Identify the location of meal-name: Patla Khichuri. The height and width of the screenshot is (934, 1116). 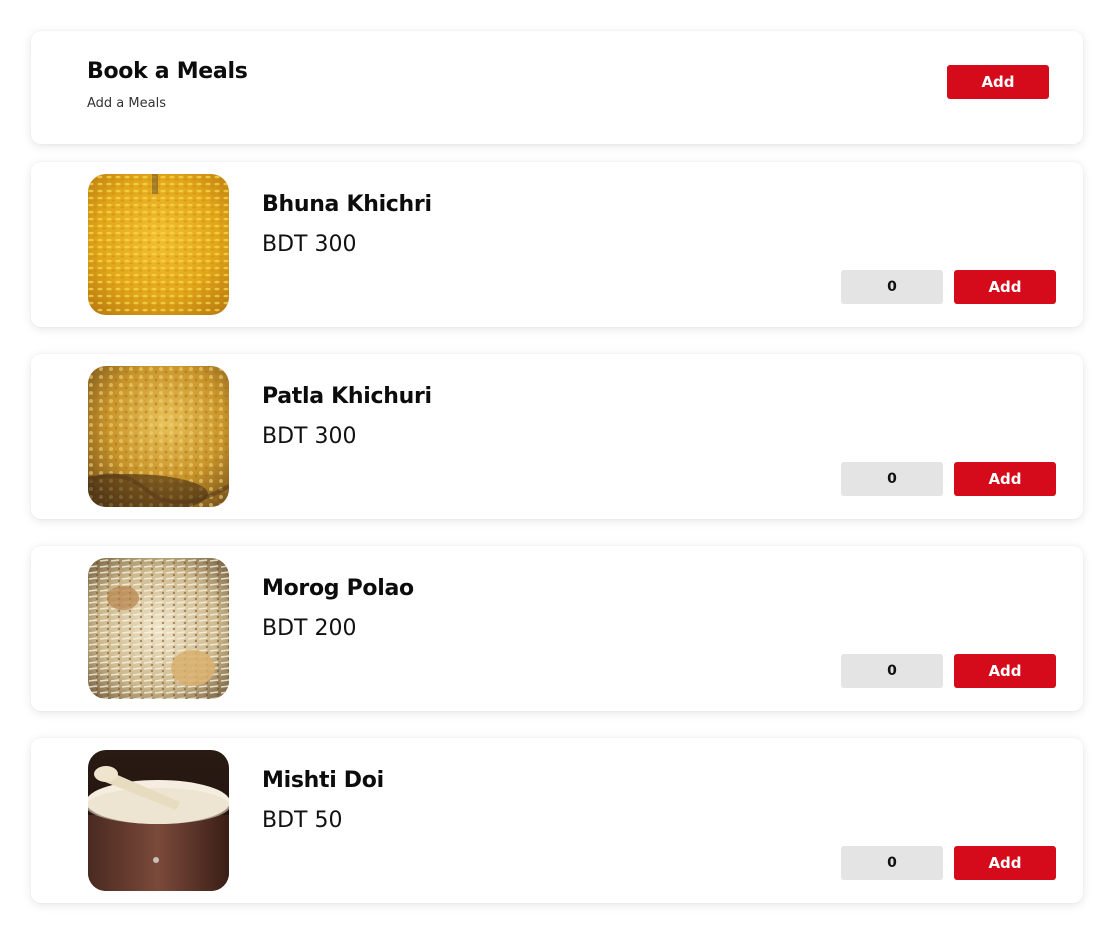
(347, 396).